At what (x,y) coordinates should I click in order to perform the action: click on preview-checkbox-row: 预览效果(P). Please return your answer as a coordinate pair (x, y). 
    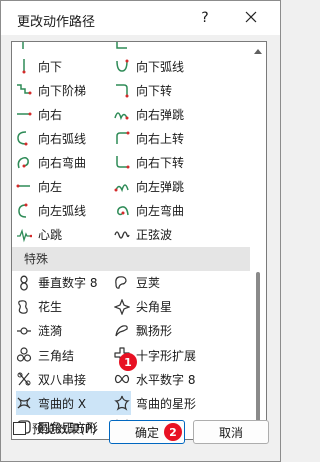
    Looking at the image, I should click on (55, 428).